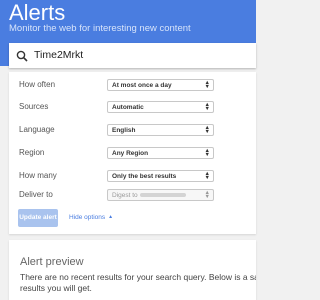  I want to click on preview-title: Alert preview, so click(52, 262).